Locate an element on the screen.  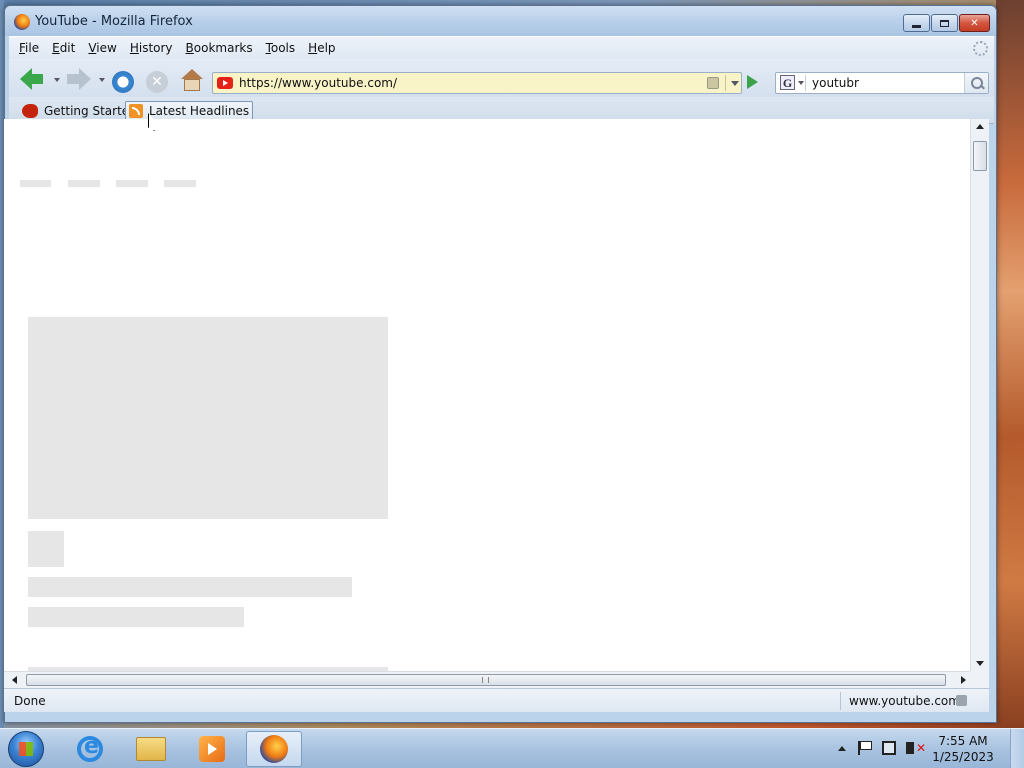
start-button is located at coordinates (26, 749).